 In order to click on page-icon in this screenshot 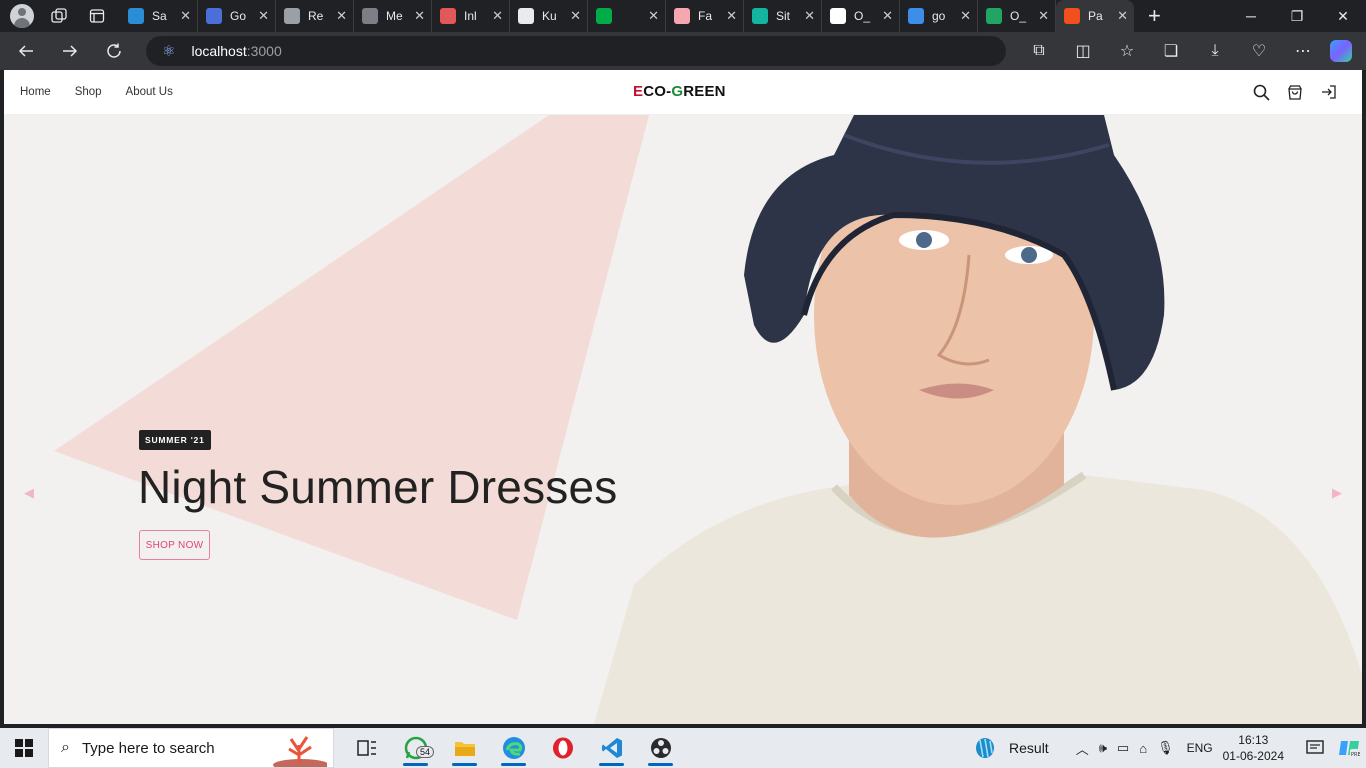, I will do `click(838, 16)`.